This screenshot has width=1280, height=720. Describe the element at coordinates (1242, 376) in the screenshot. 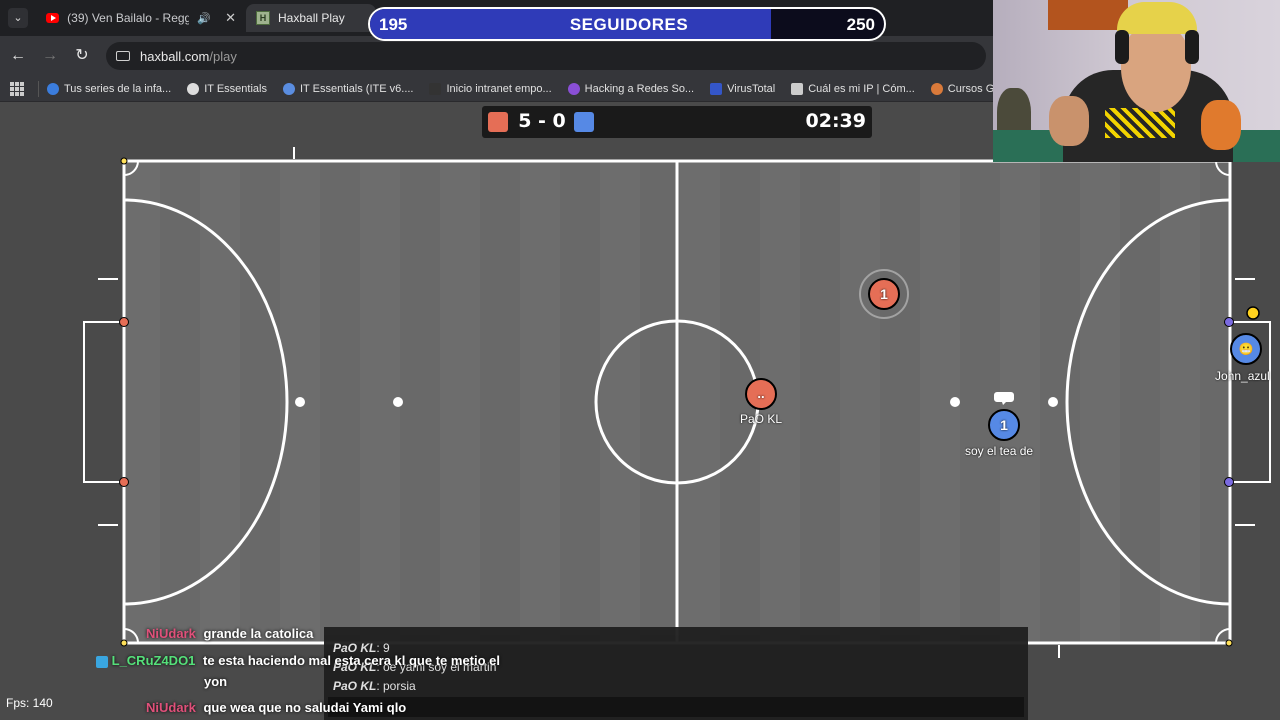

I see `player-name-label: John_azul` at that location.